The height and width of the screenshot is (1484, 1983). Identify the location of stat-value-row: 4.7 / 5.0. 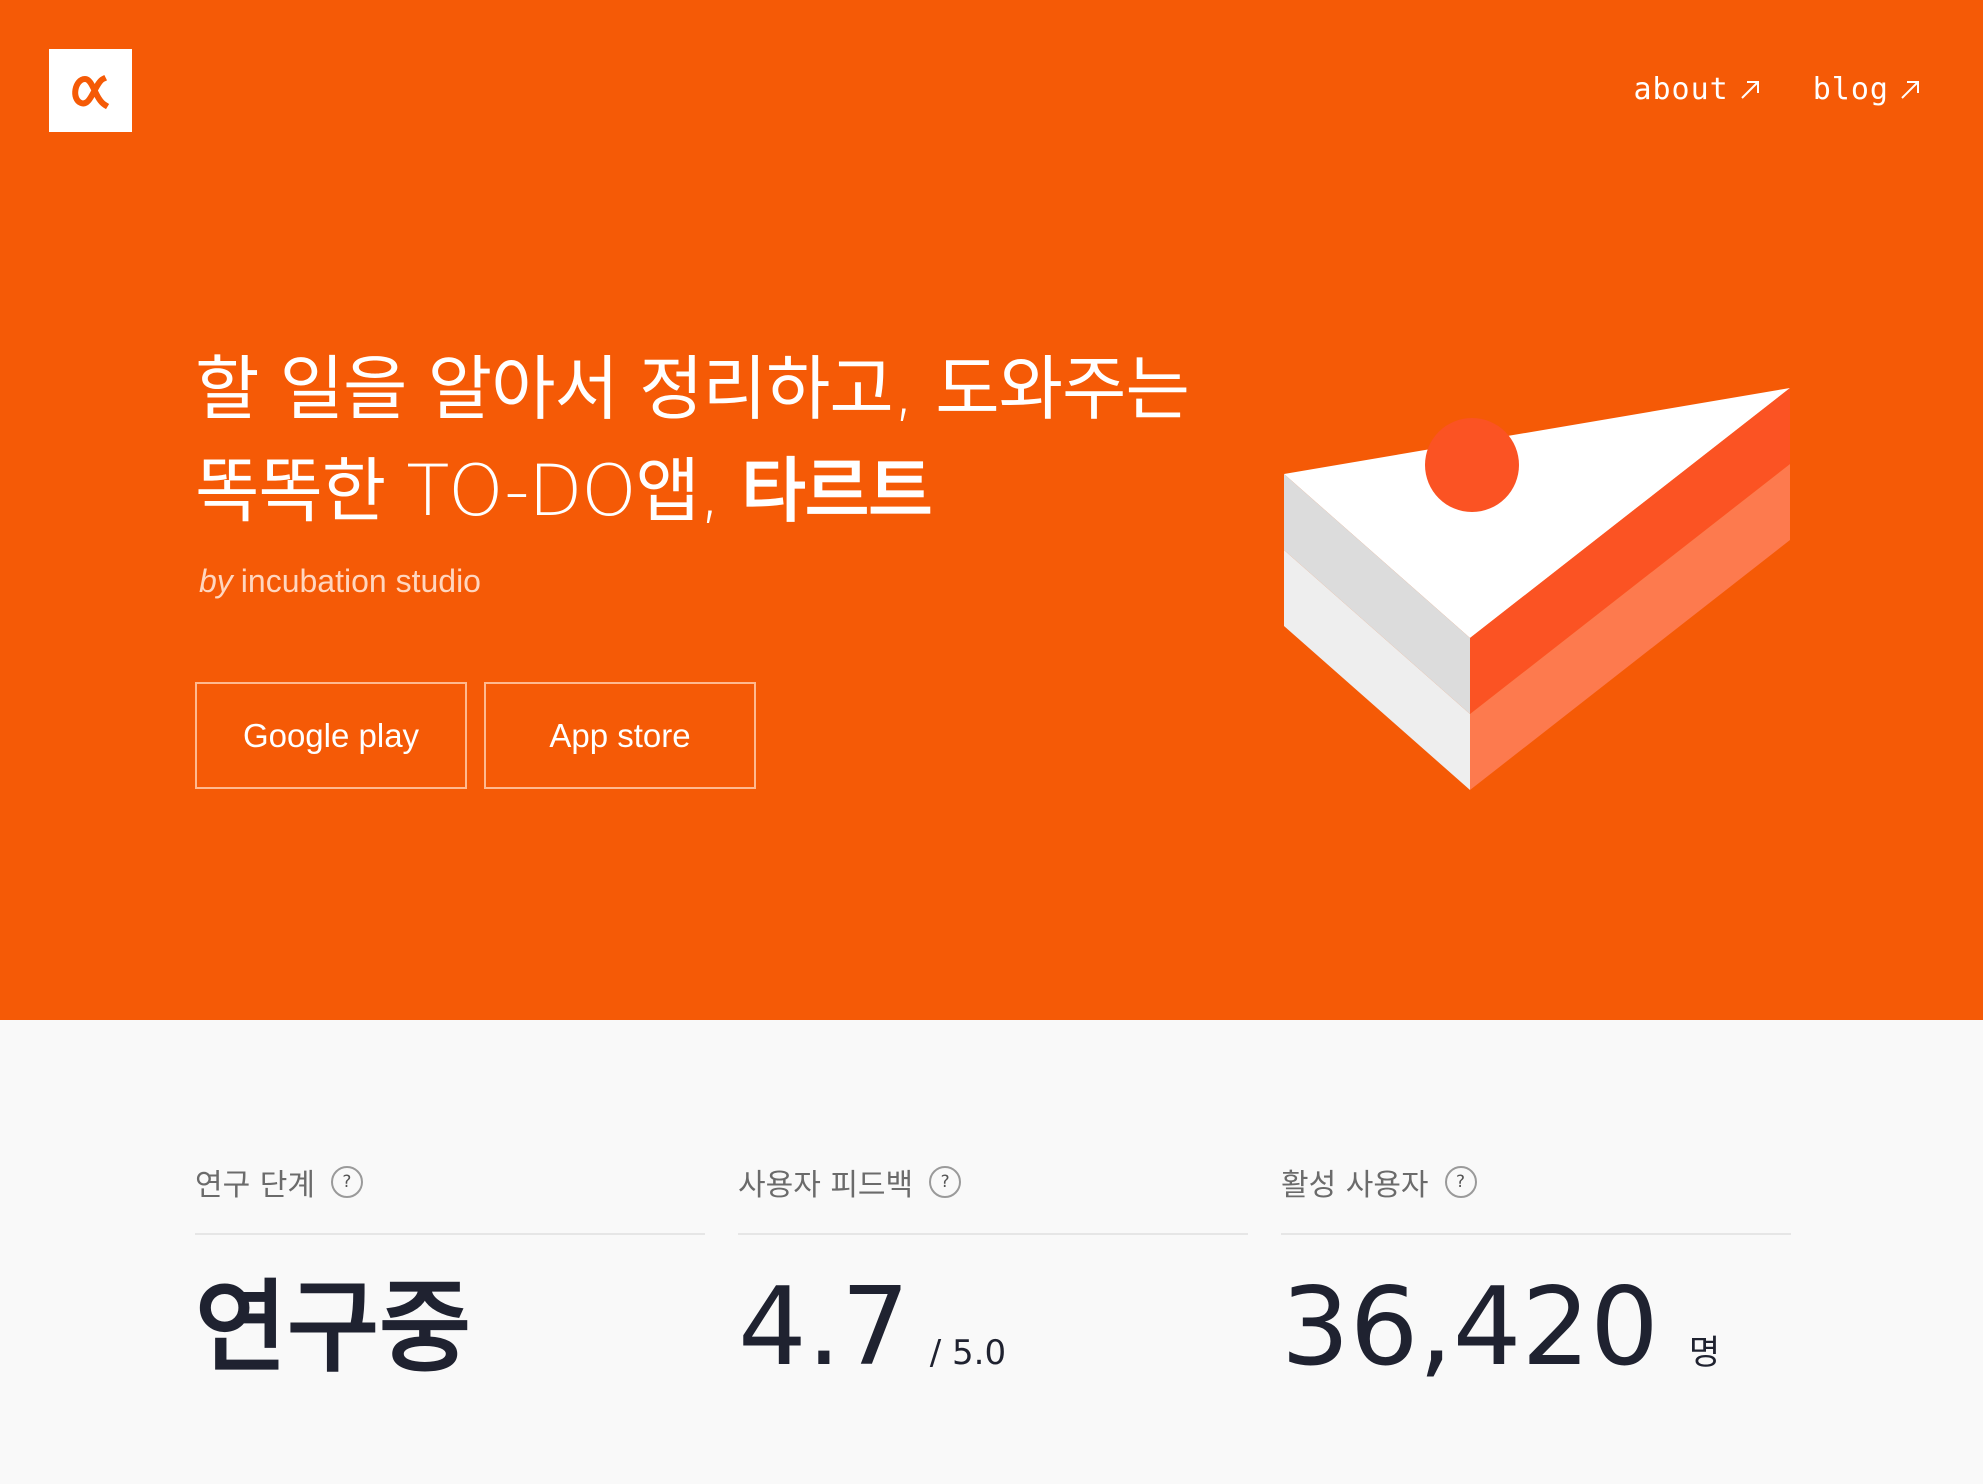
(872, 1328).